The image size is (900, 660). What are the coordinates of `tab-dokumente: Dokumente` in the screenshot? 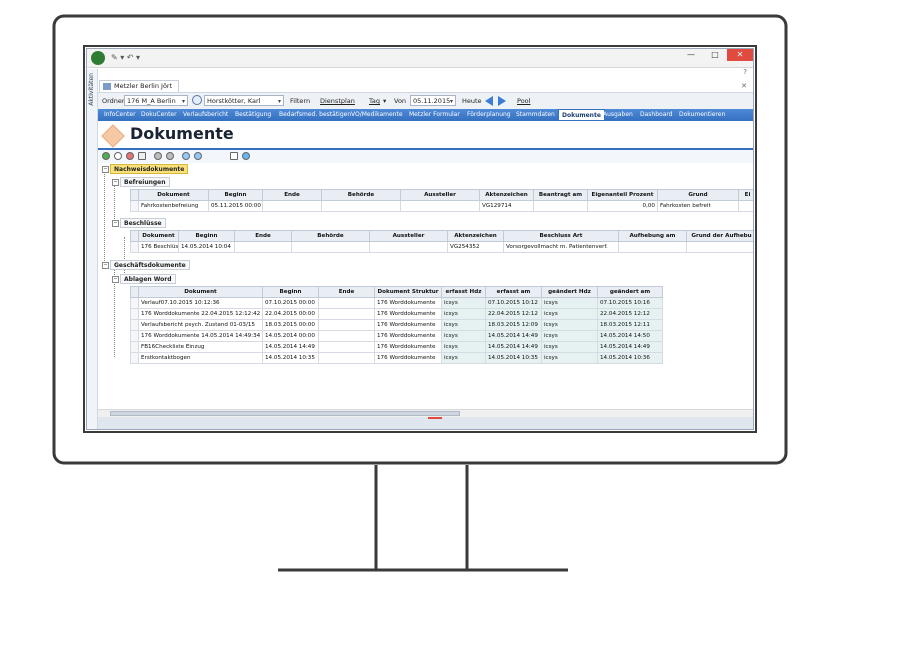 It's located at (581, 115).